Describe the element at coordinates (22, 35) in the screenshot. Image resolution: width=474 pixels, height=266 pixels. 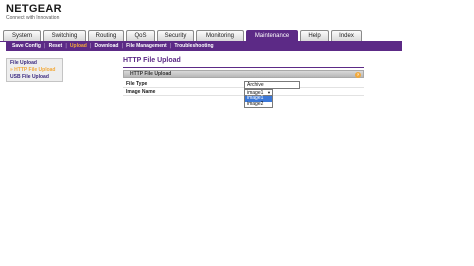
I see `tab-system: System` at that location.